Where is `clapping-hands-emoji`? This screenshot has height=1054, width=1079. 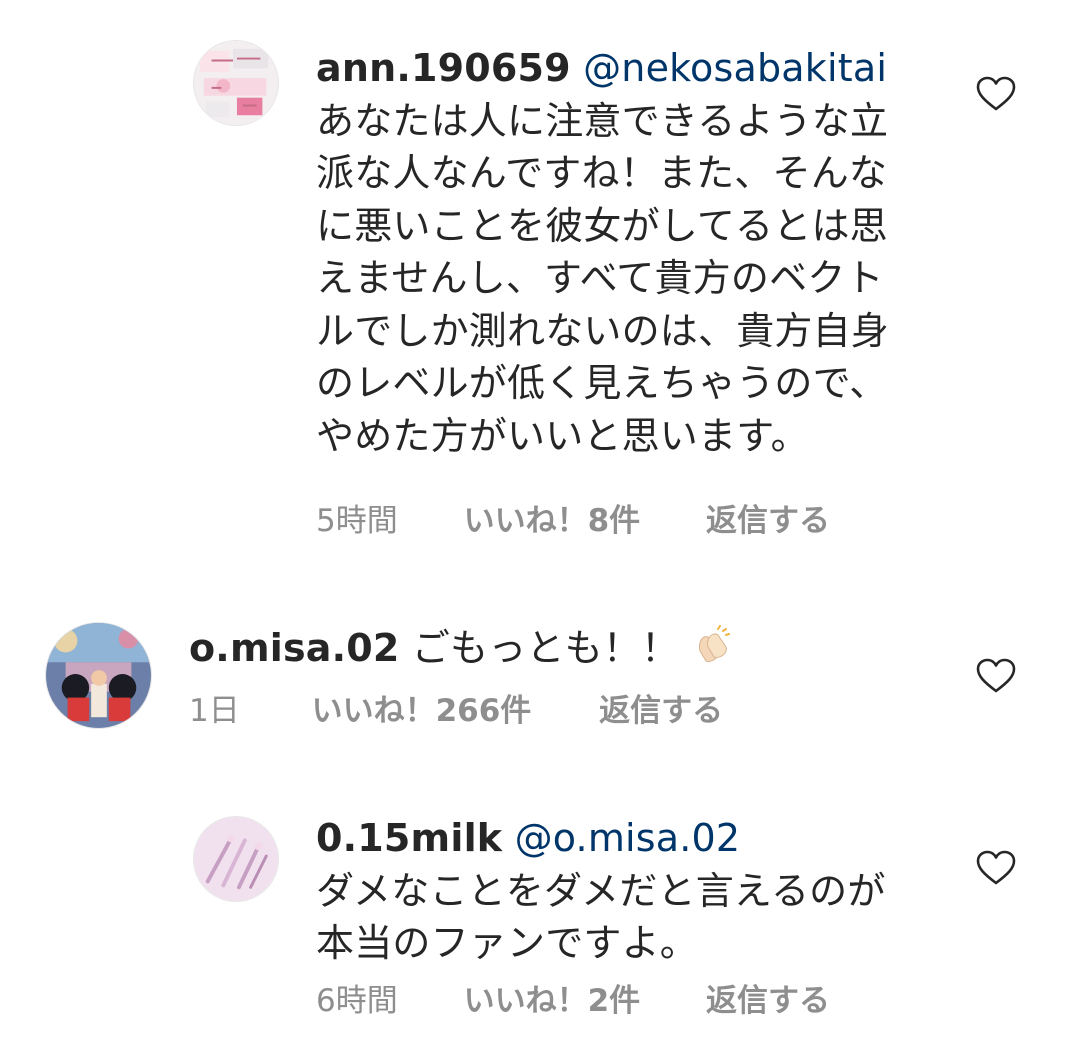 clapping-hands-emoji is located at coordinates (712, 645).